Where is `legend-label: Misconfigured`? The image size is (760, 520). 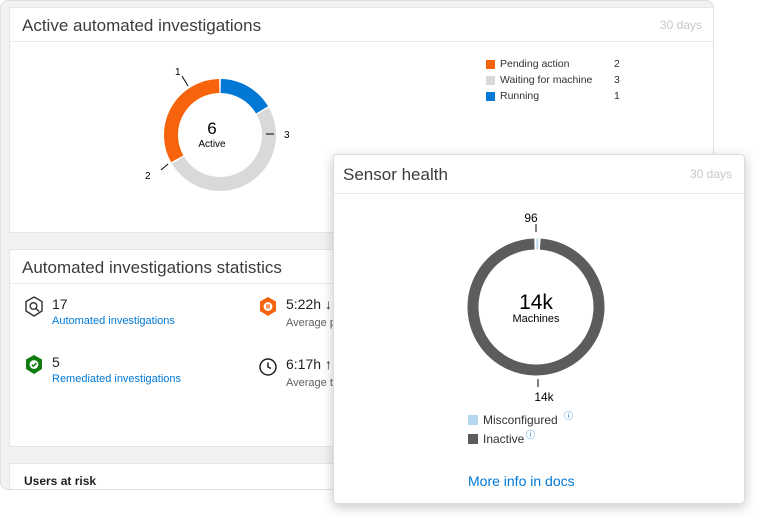
legend-label: Misconfigured is located at coordinates (520, 420).